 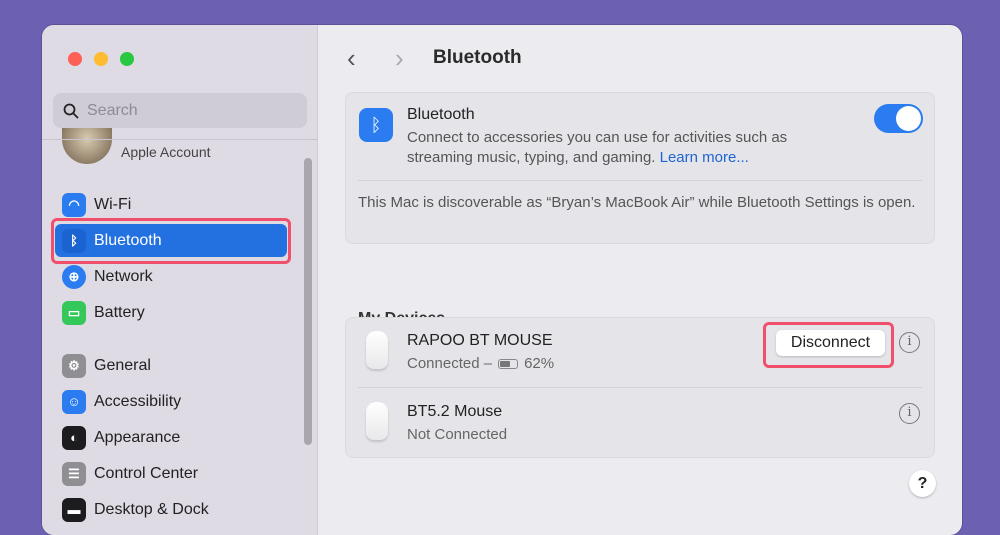 What do you see at coordinates (101, 59) in the screenshot?
I see `minimize-button` at bounding box center [101, 59].